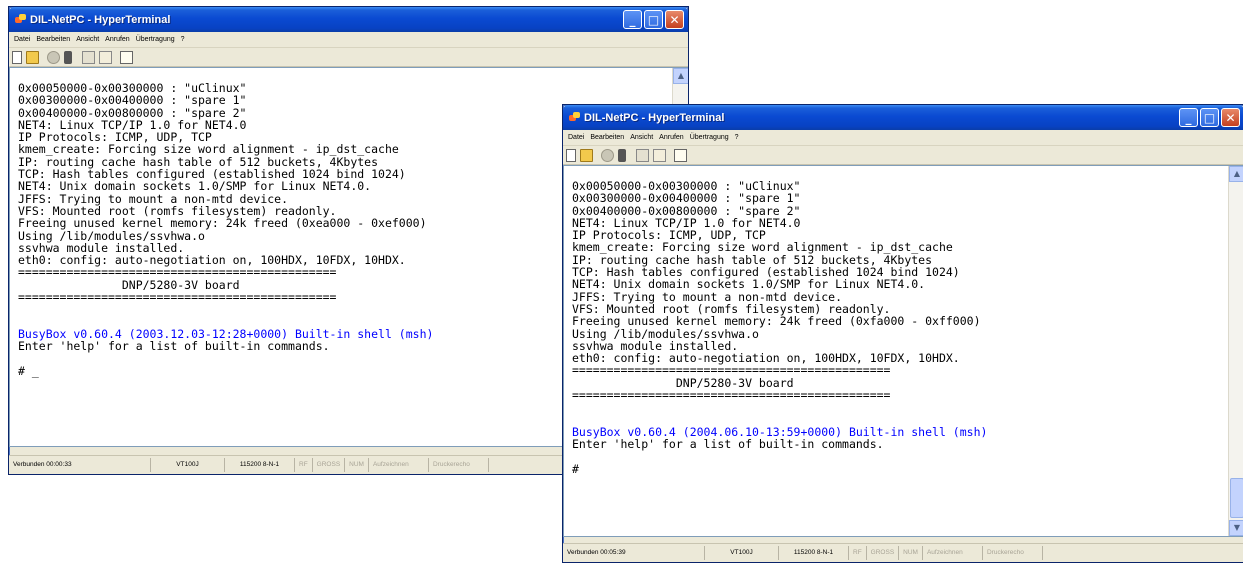 The width and height of the screenshot is (1243, 563). Describe the element at coordinates (1236, 498) in the screenshot. I see `scrollbar-thumb` at that location.